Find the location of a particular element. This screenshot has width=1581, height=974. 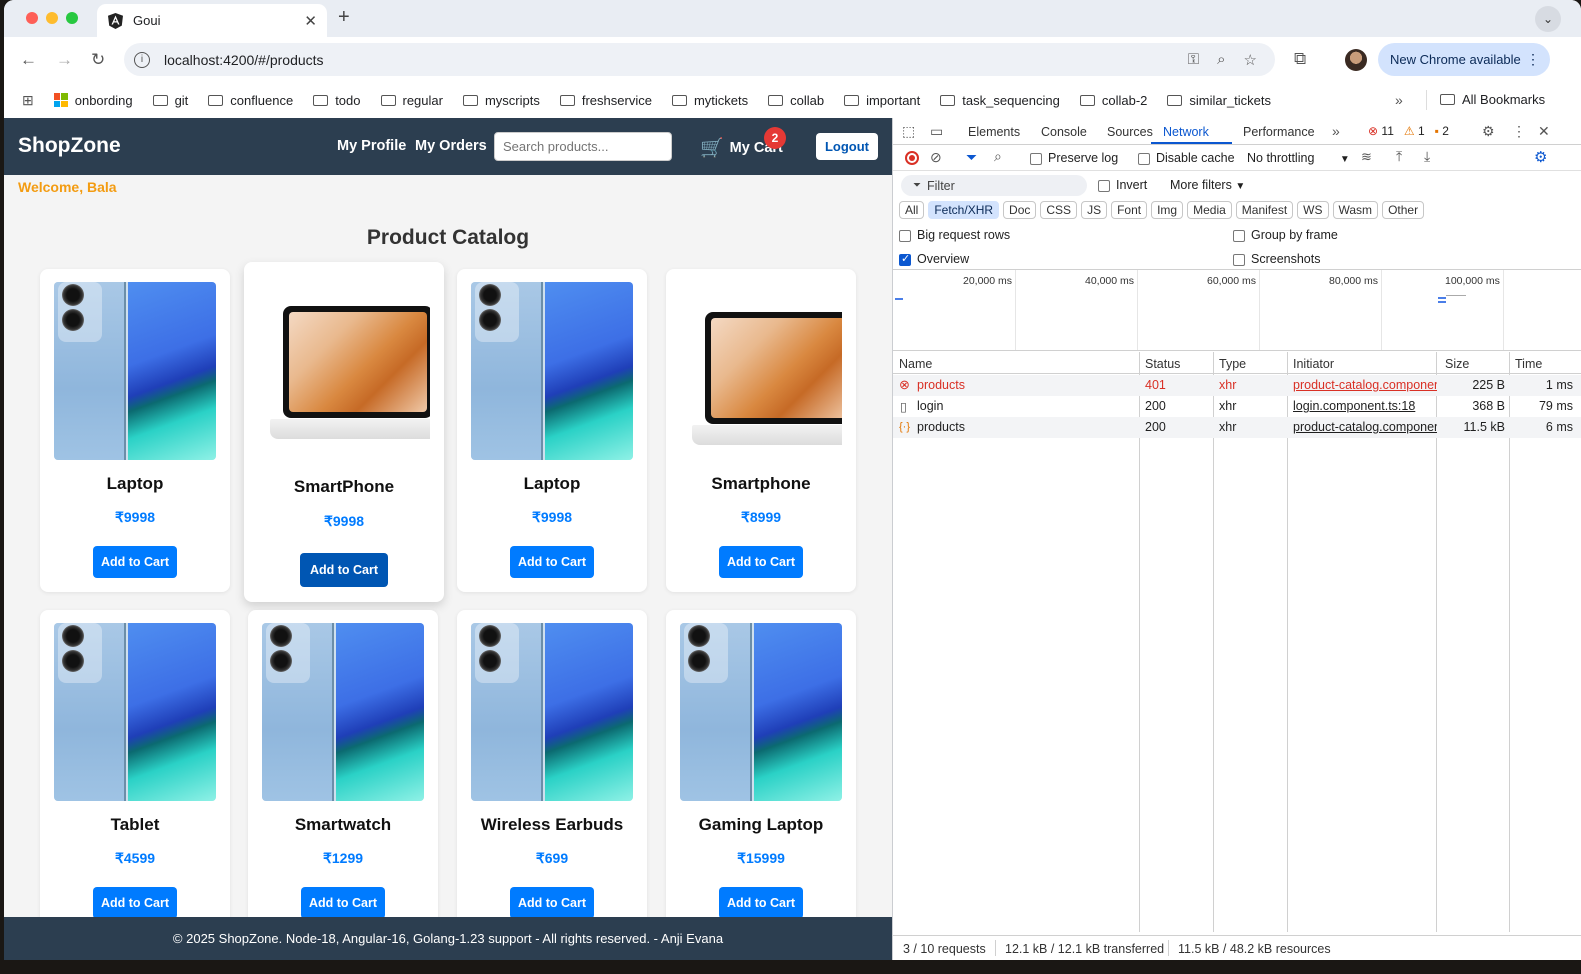

filter-chip-js: JS is located at coordinates (1094, 210).